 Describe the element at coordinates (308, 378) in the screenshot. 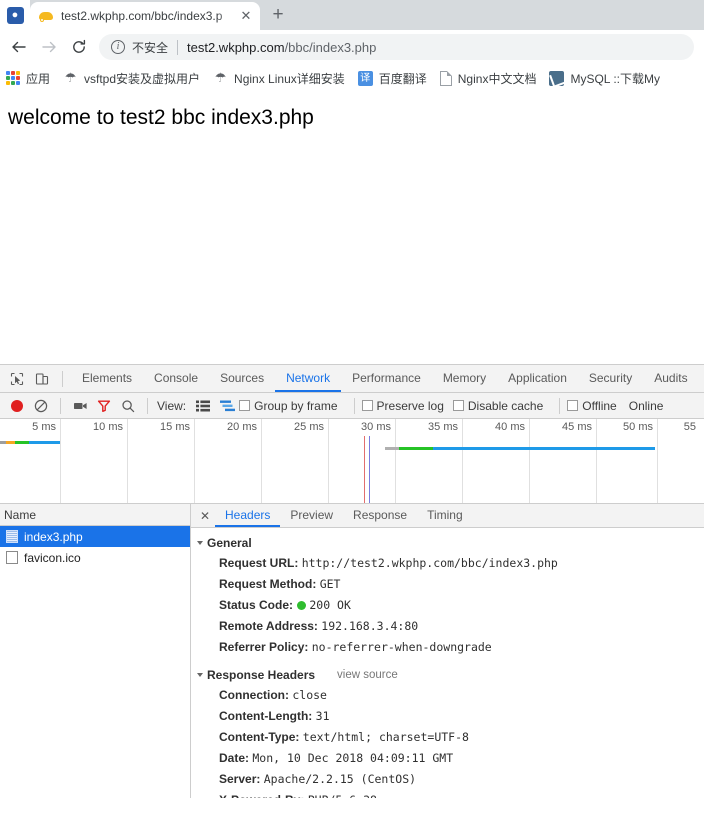

I see `tab-network: Network` at that location.